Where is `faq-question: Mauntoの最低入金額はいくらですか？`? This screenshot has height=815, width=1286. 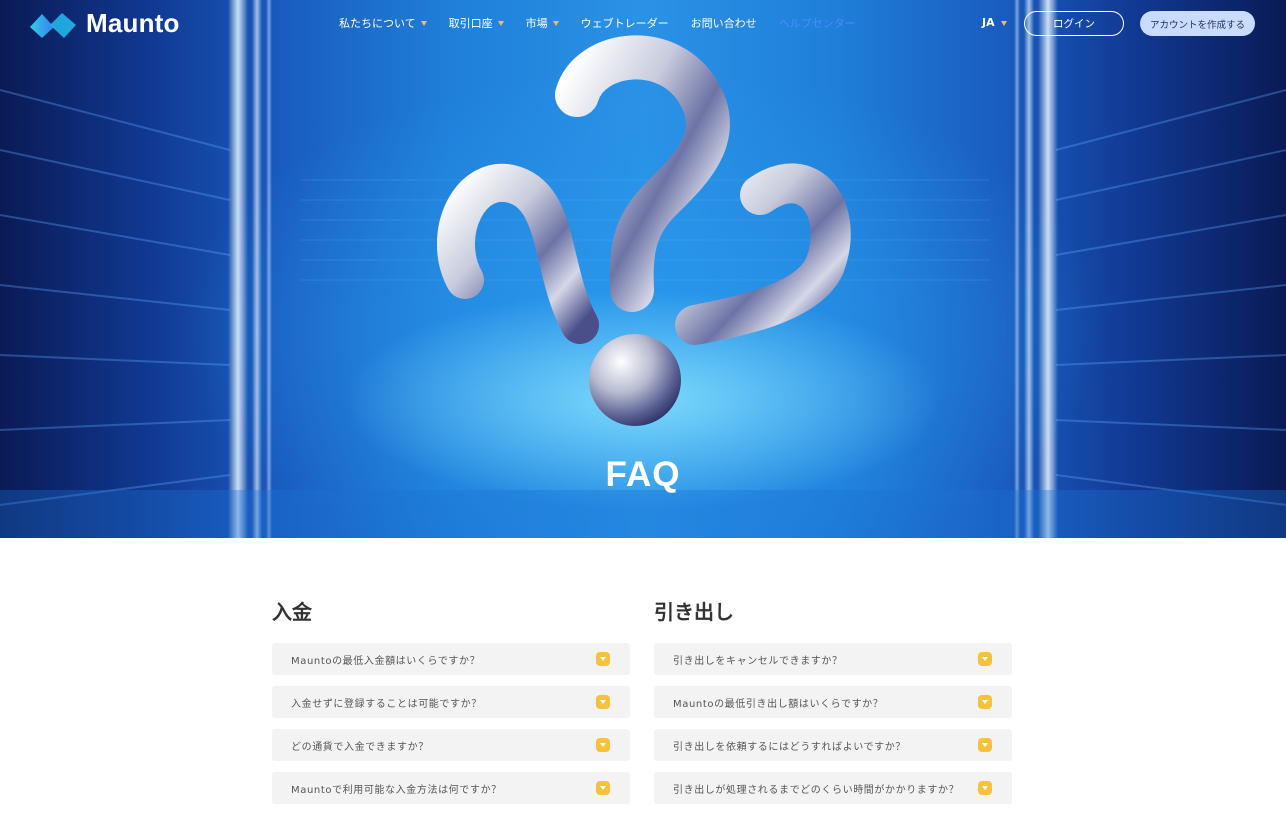
faq-question: Mauntoの最低入金額はいくらですか？ is located at coordinates (386, 661).